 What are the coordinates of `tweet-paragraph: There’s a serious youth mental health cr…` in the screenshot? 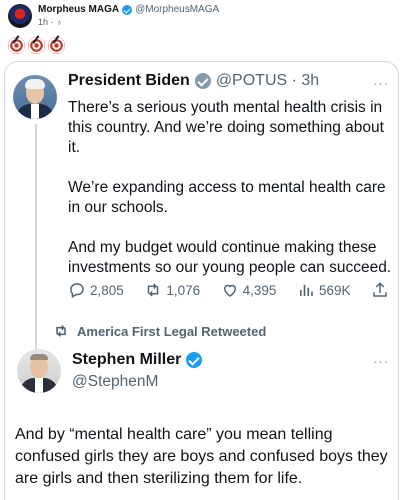 It's located at (226, 127).